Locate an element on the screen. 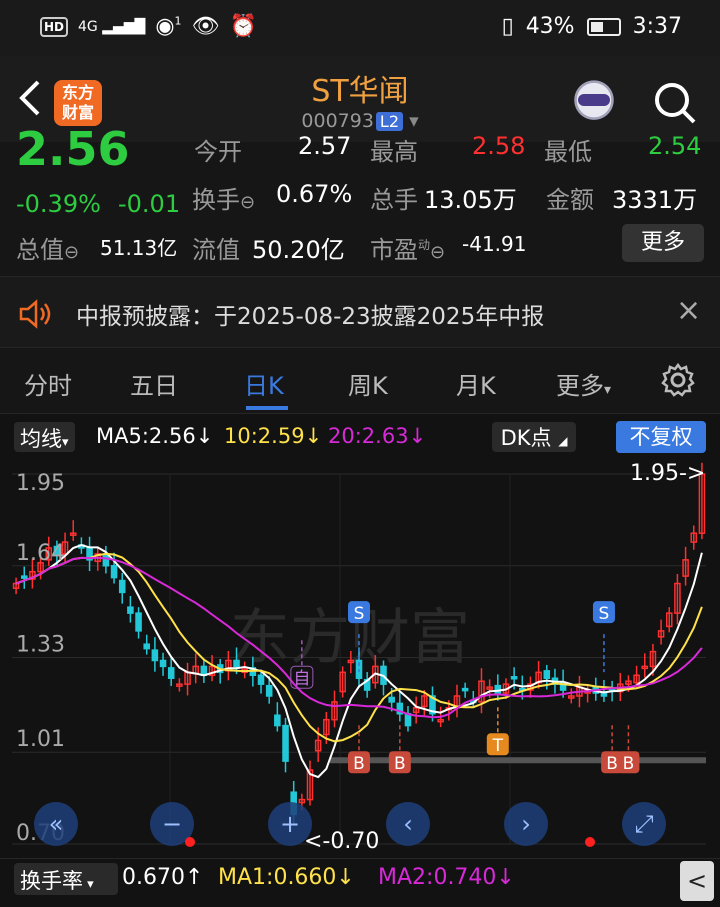 The width and height of the screenshot is (720, 907). gear-icon is located at coordinates (678, 379).